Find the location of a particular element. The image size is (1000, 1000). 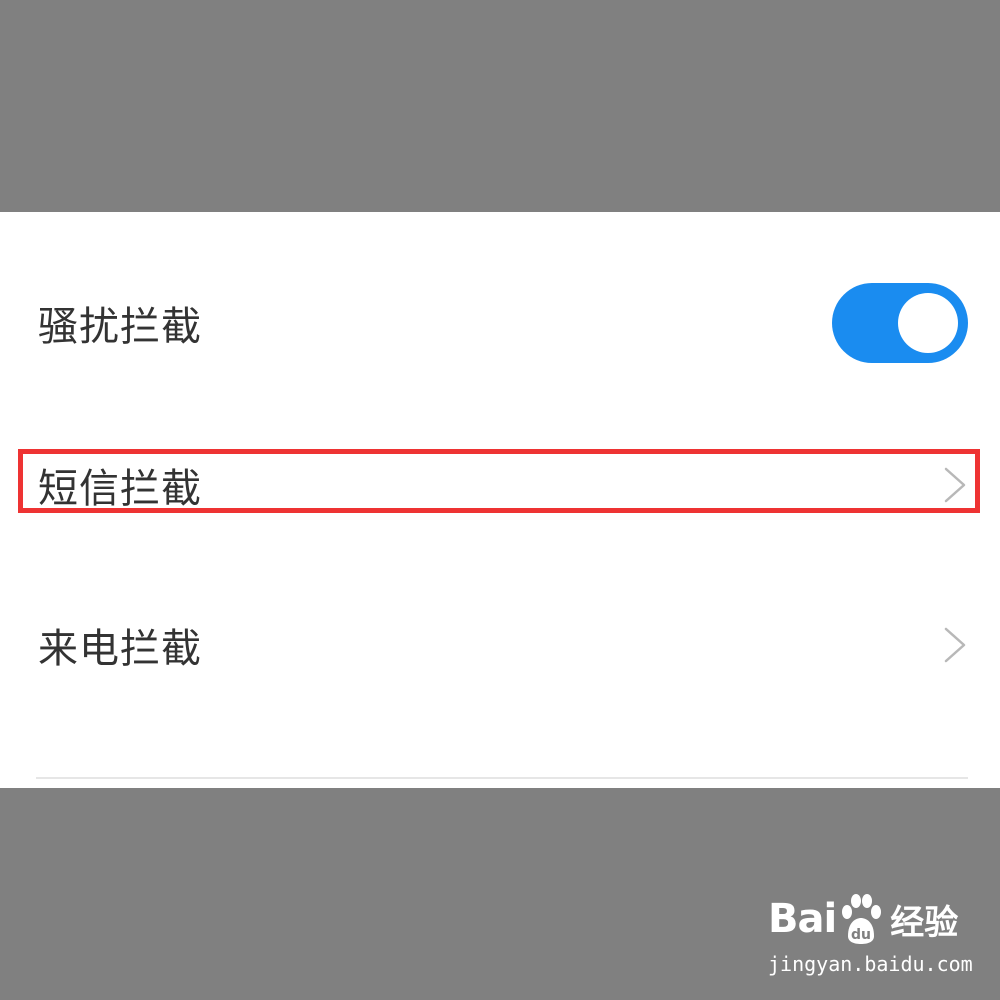

watermark-url: jingyan.baidu.com is located at coordinates (870, 964).